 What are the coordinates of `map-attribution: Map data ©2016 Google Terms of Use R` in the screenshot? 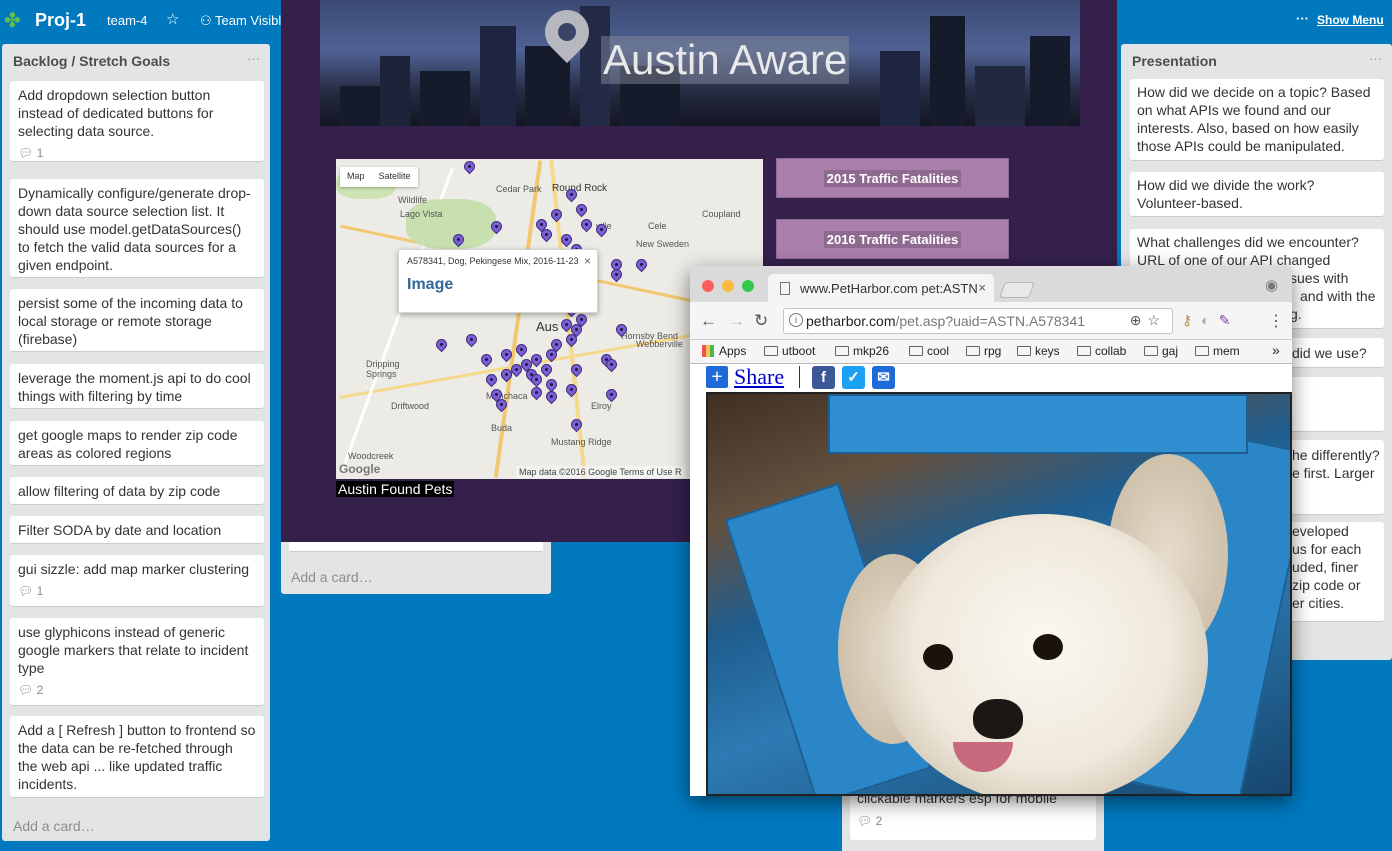 It's located at (600, 472).